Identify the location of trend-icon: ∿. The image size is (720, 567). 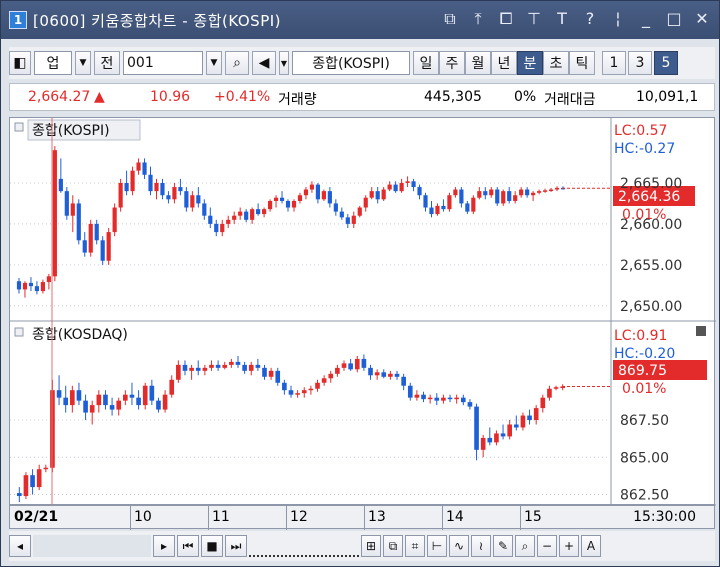
(459, 546).